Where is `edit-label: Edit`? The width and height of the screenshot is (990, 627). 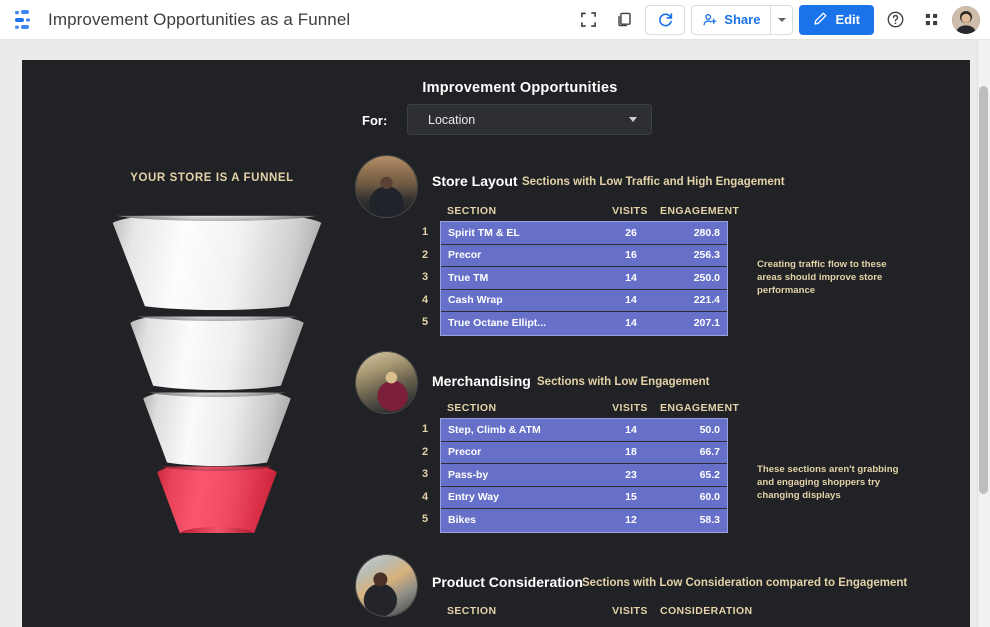 edit-label: Edit is located at coordinates (847, 19).